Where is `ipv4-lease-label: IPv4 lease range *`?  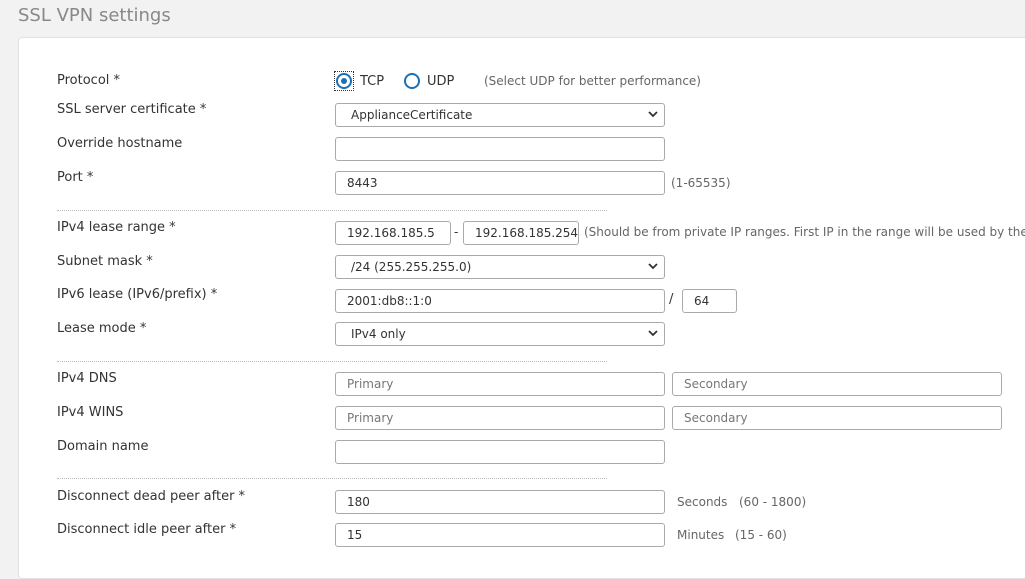
ipv4-lease-label: IPv4 lease range * is located at coordinates (116, 227).